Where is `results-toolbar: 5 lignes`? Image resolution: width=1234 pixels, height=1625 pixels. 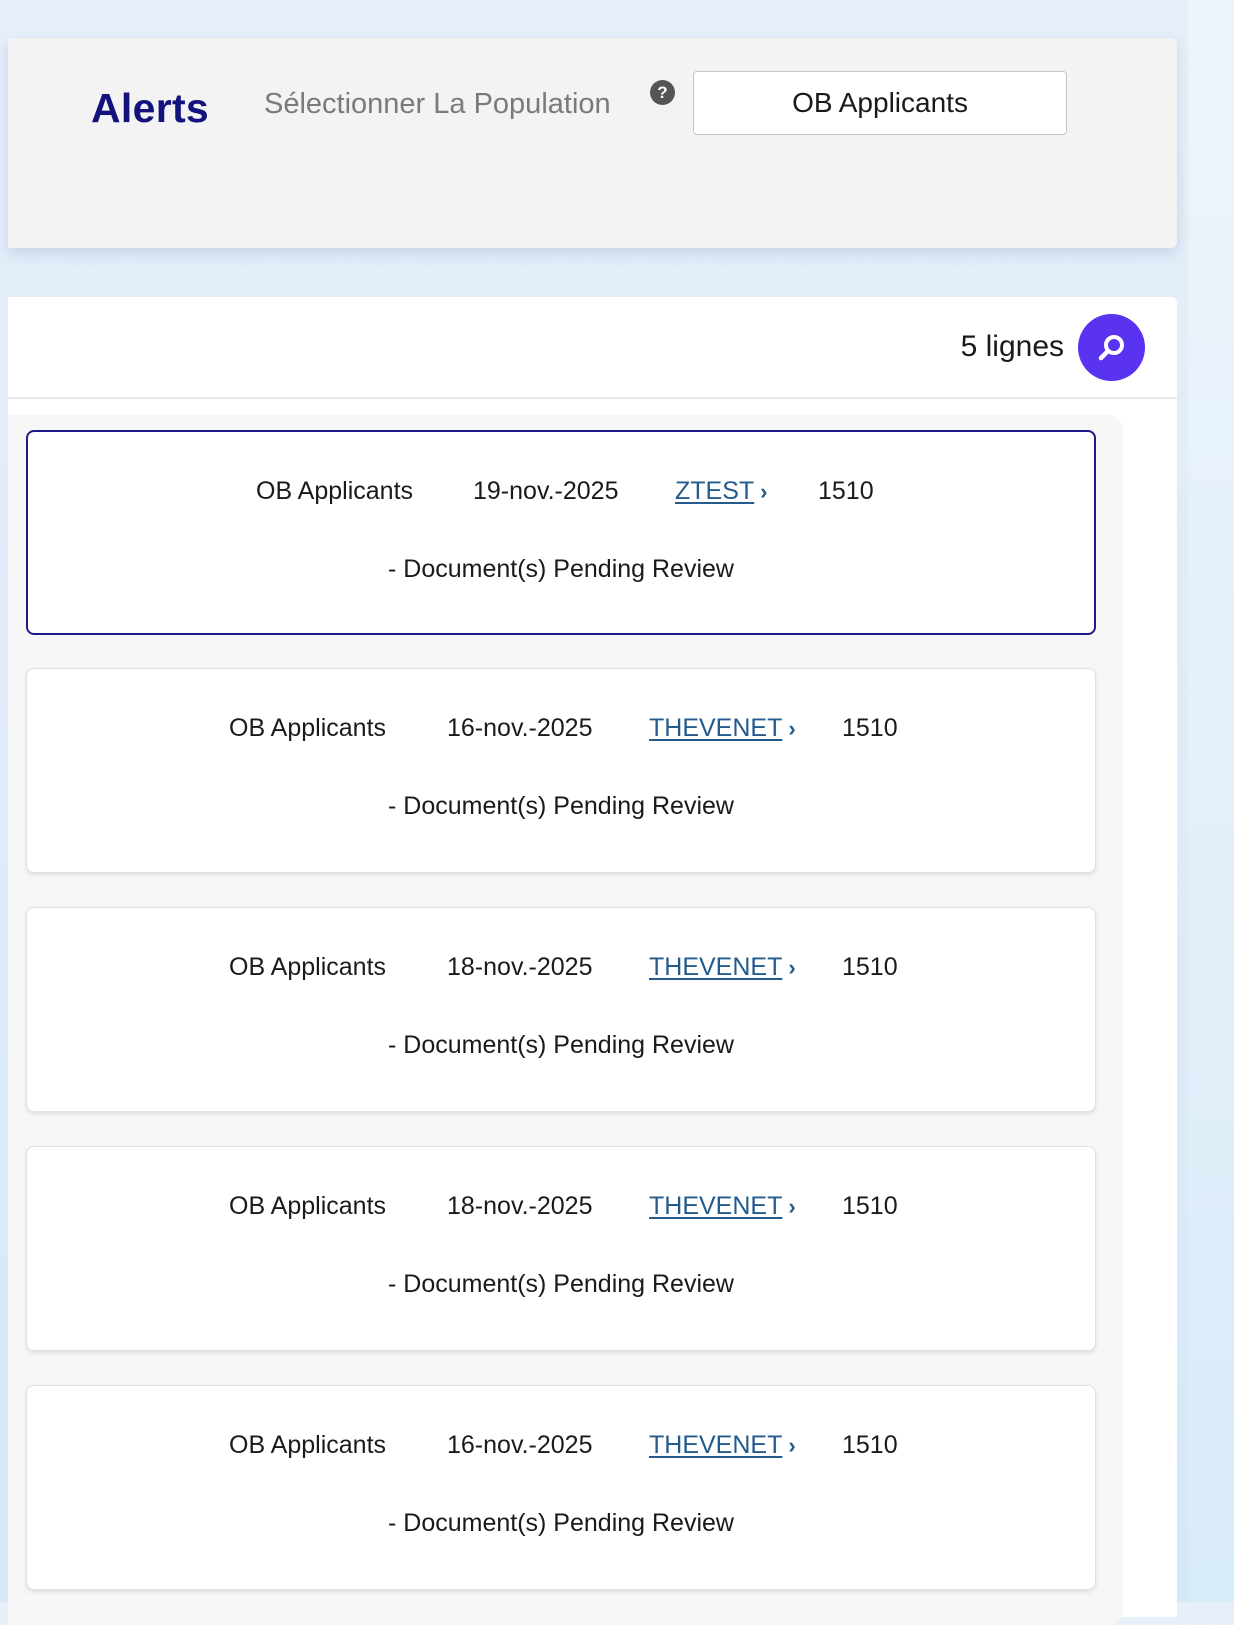 results-toolbar: 5 lignes is located at coordinates (592, 348).